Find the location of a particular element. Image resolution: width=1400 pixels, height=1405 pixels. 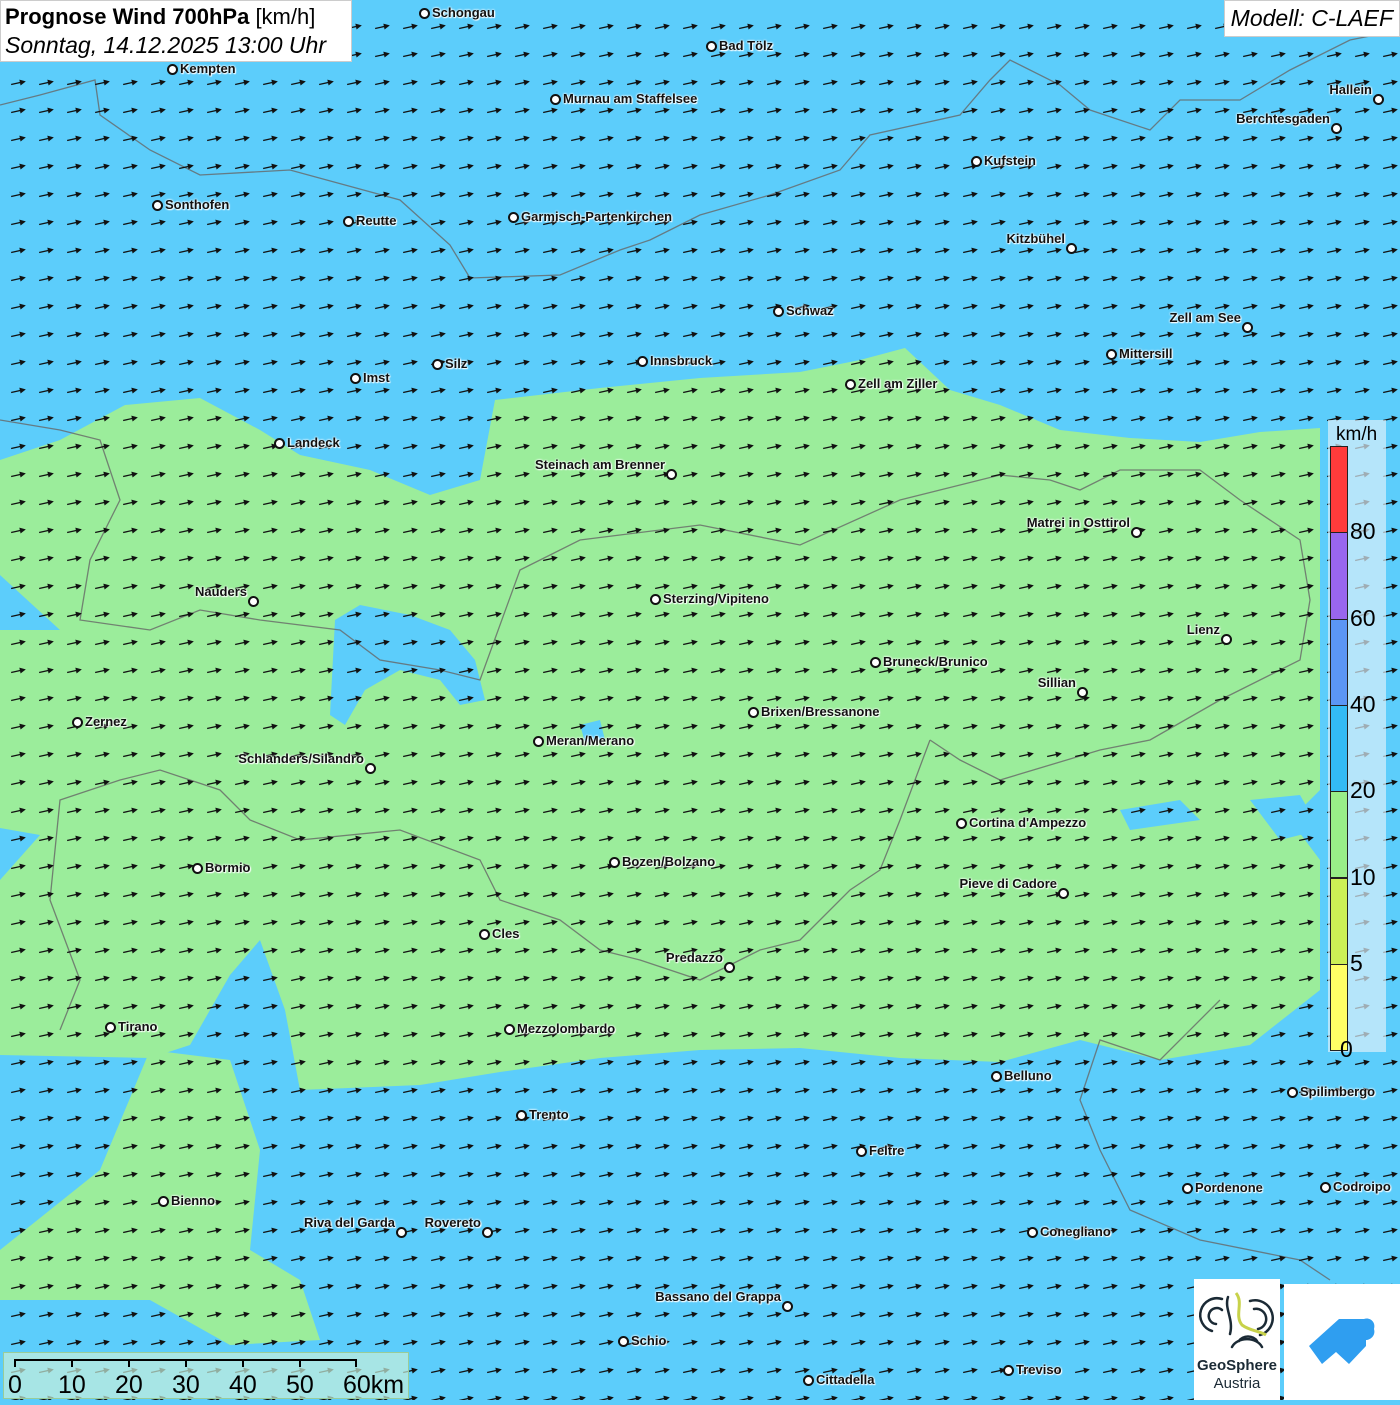

city-label: Berchtesgaden is located at coordinates (1283, 118).